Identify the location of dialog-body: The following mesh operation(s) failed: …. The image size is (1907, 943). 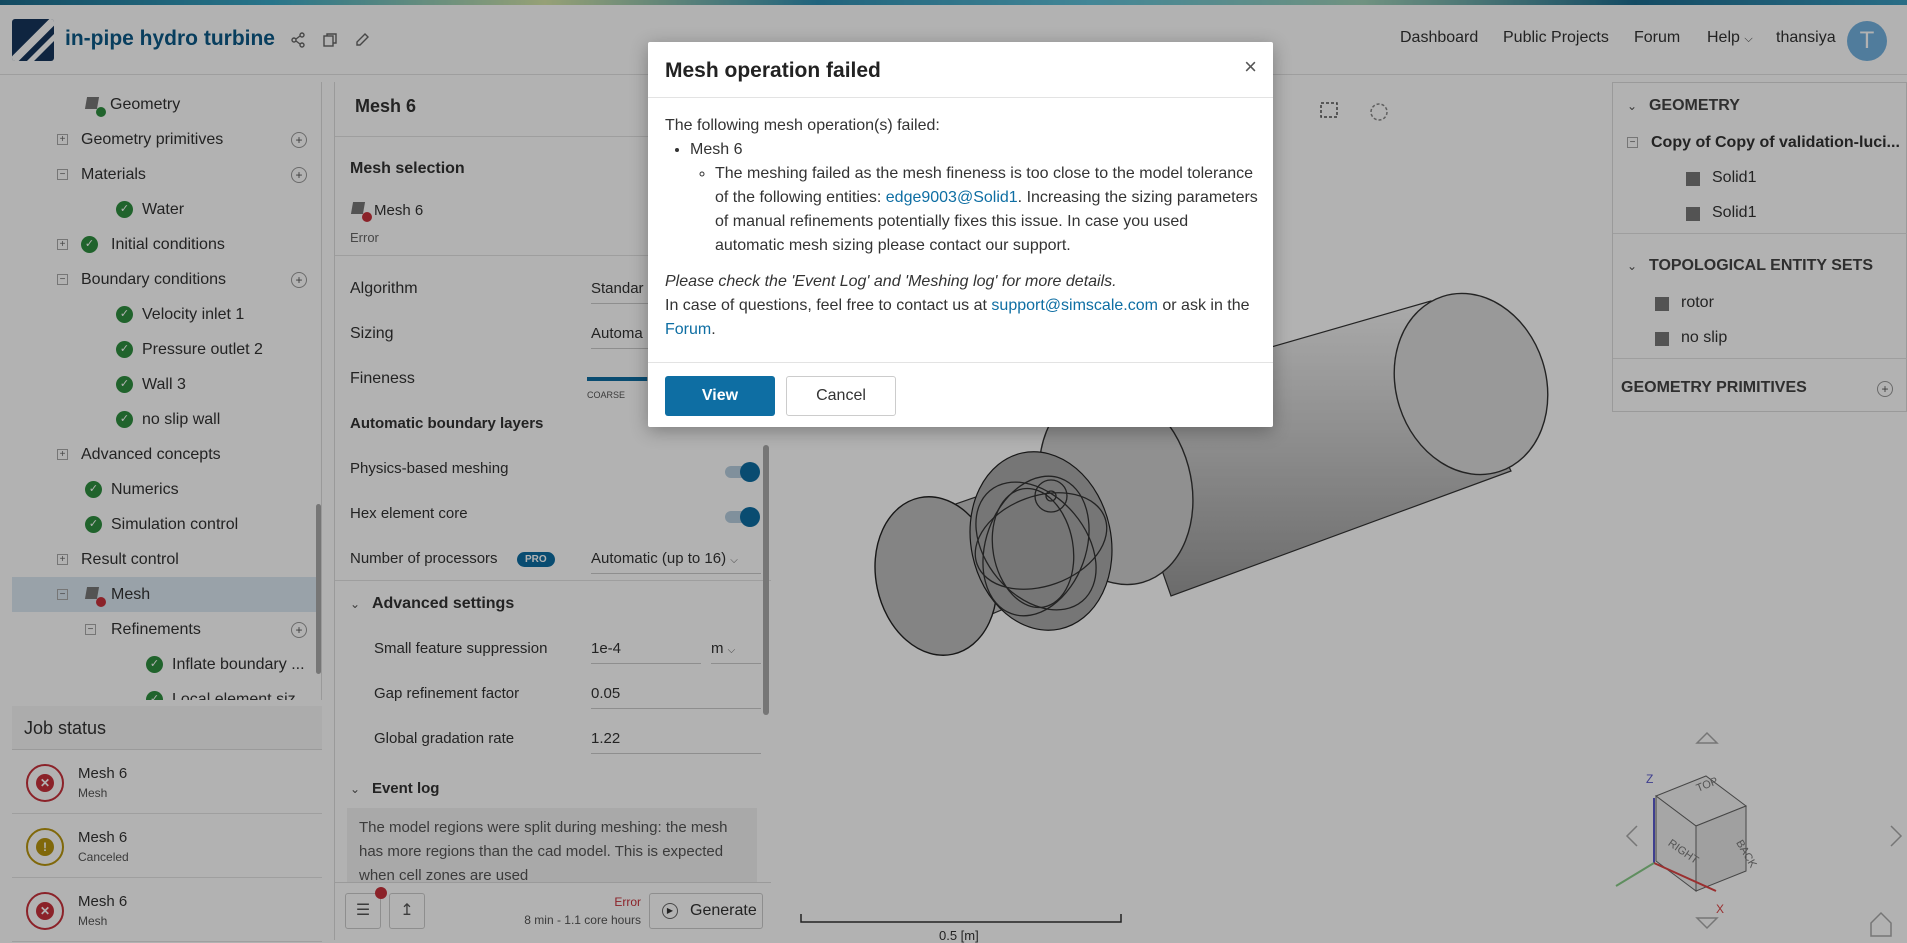
(963, 228).